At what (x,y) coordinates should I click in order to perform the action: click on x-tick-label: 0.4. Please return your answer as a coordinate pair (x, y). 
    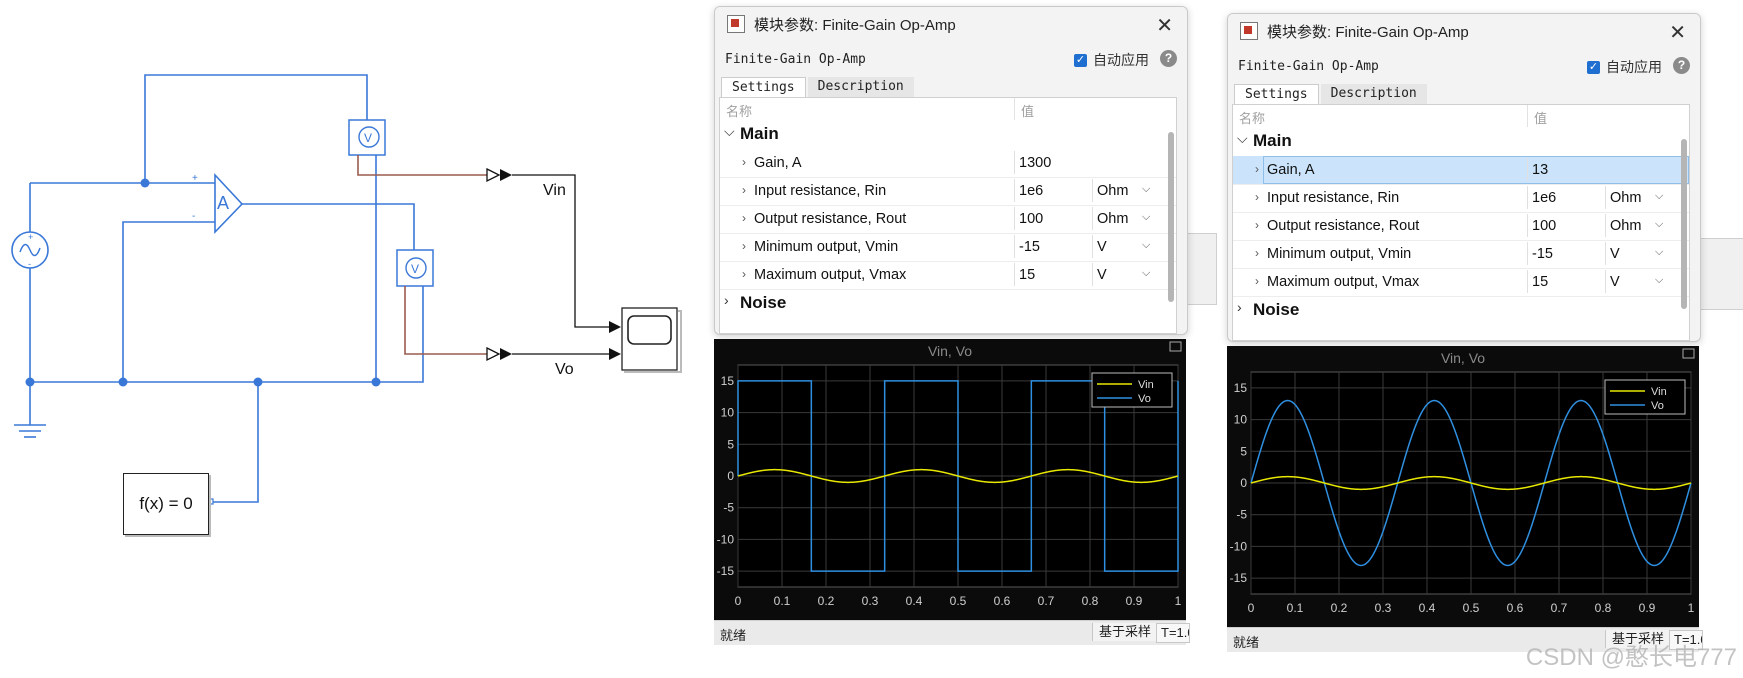
    Looking at the image, I should click on (1427, 608).